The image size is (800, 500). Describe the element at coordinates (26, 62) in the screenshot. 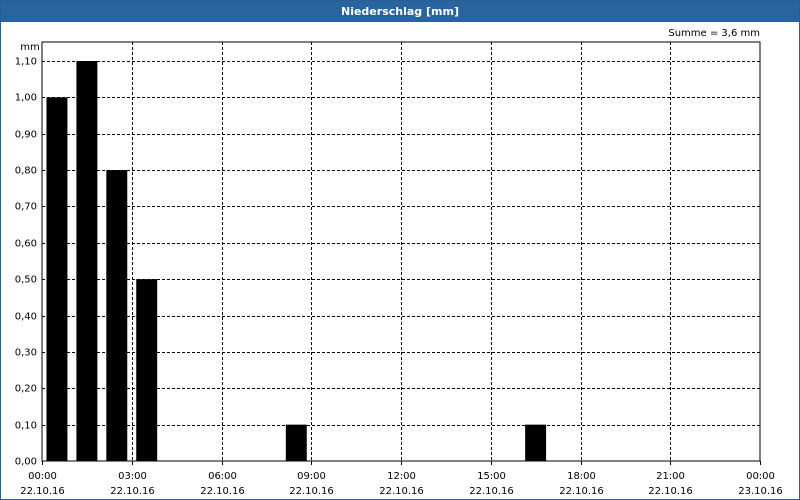

I see `y-tick-label: 1,10` at that location.